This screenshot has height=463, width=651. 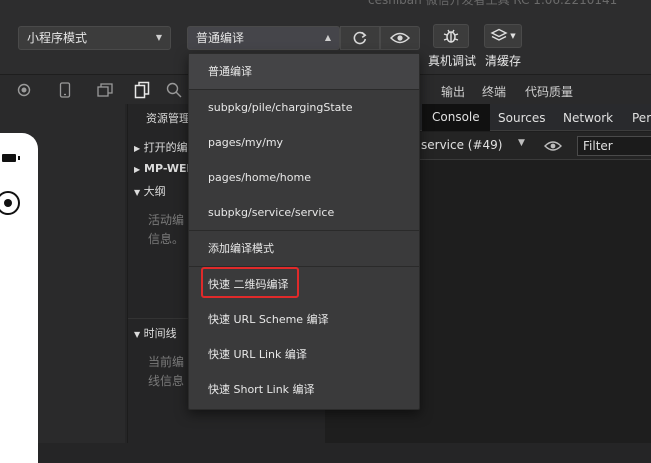 What do you see at coordinates (142, 90) in the screenshot?
I see `copy-files-icon` at bounding box center [142, 90].